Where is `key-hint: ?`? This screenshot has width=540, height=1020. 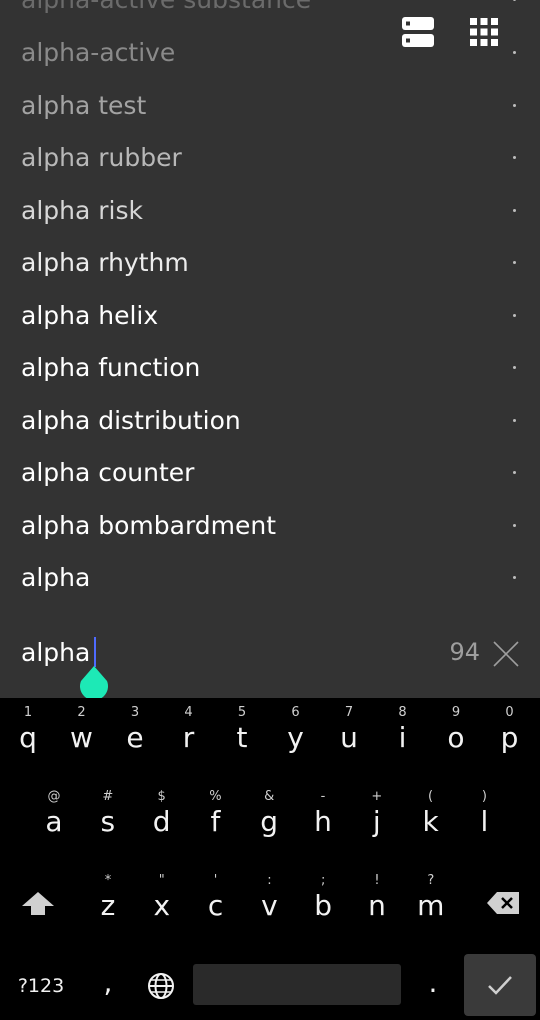 key-hint: ? is located at coordinates (431, 880).